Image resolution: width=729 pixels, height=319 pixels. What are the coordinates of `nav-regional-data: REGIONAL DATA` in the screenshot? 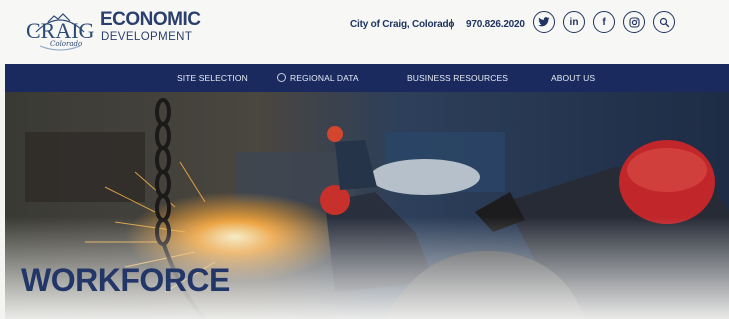 It's located at (318, 78).